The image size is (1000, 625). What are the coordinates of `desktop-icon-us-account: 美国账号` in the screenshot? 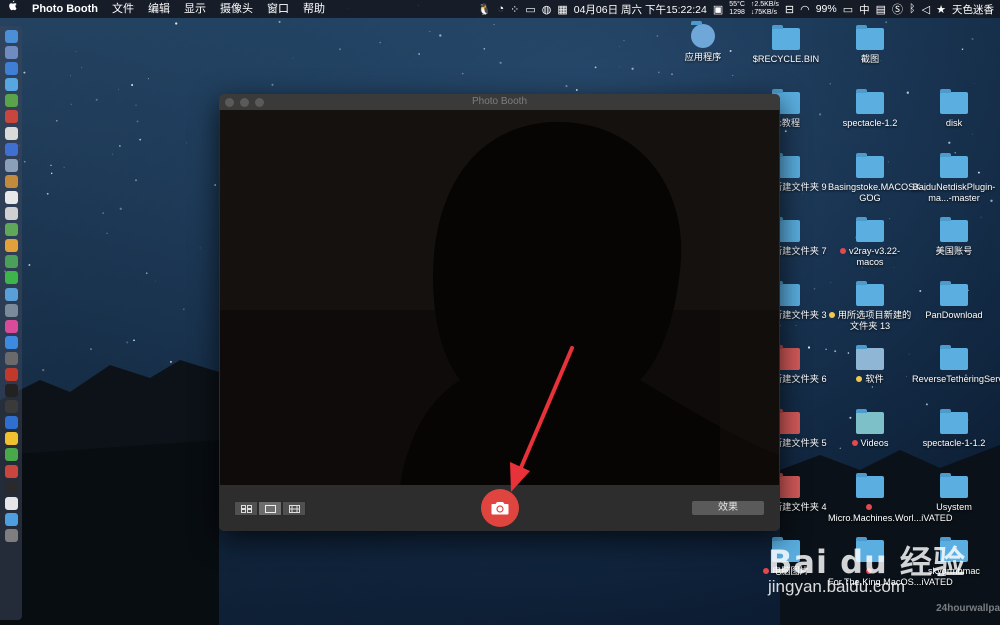 It's located at (954, 237).